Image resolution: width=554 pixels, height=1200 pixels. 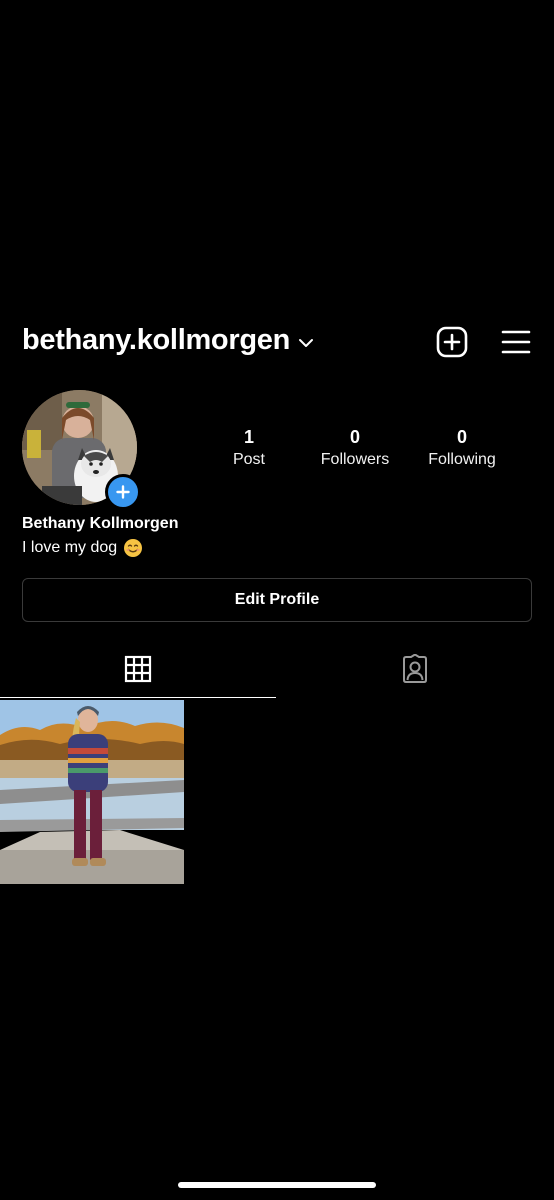 I want to click on add-story-button, so click(x=123, y=492).